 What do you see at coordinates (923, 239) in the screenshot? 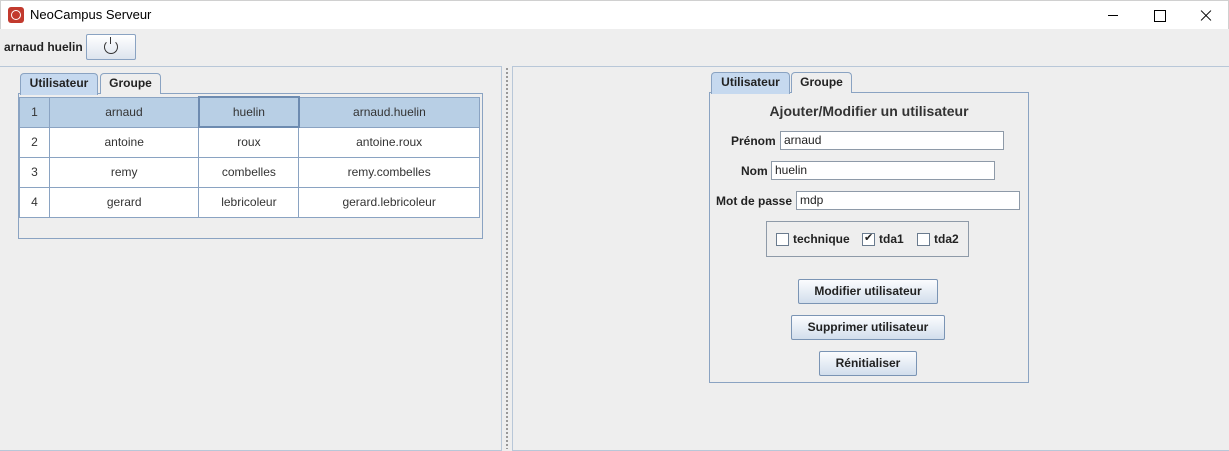
I see `tda2-checkbox` at bounding box center [923, 239].